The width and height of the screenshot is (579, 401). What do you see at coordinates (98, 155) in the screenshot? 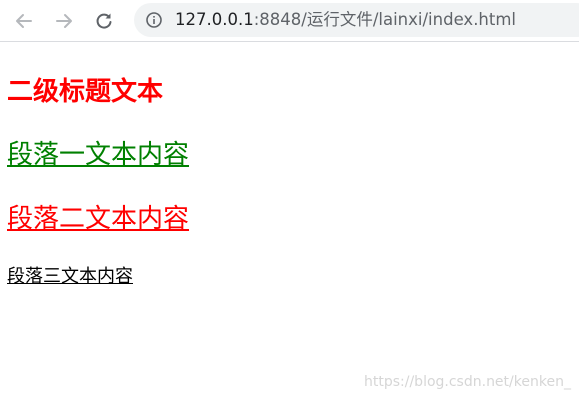
I see `paragraph-one: 段落一文本内容` at bounding box center [98, 155].